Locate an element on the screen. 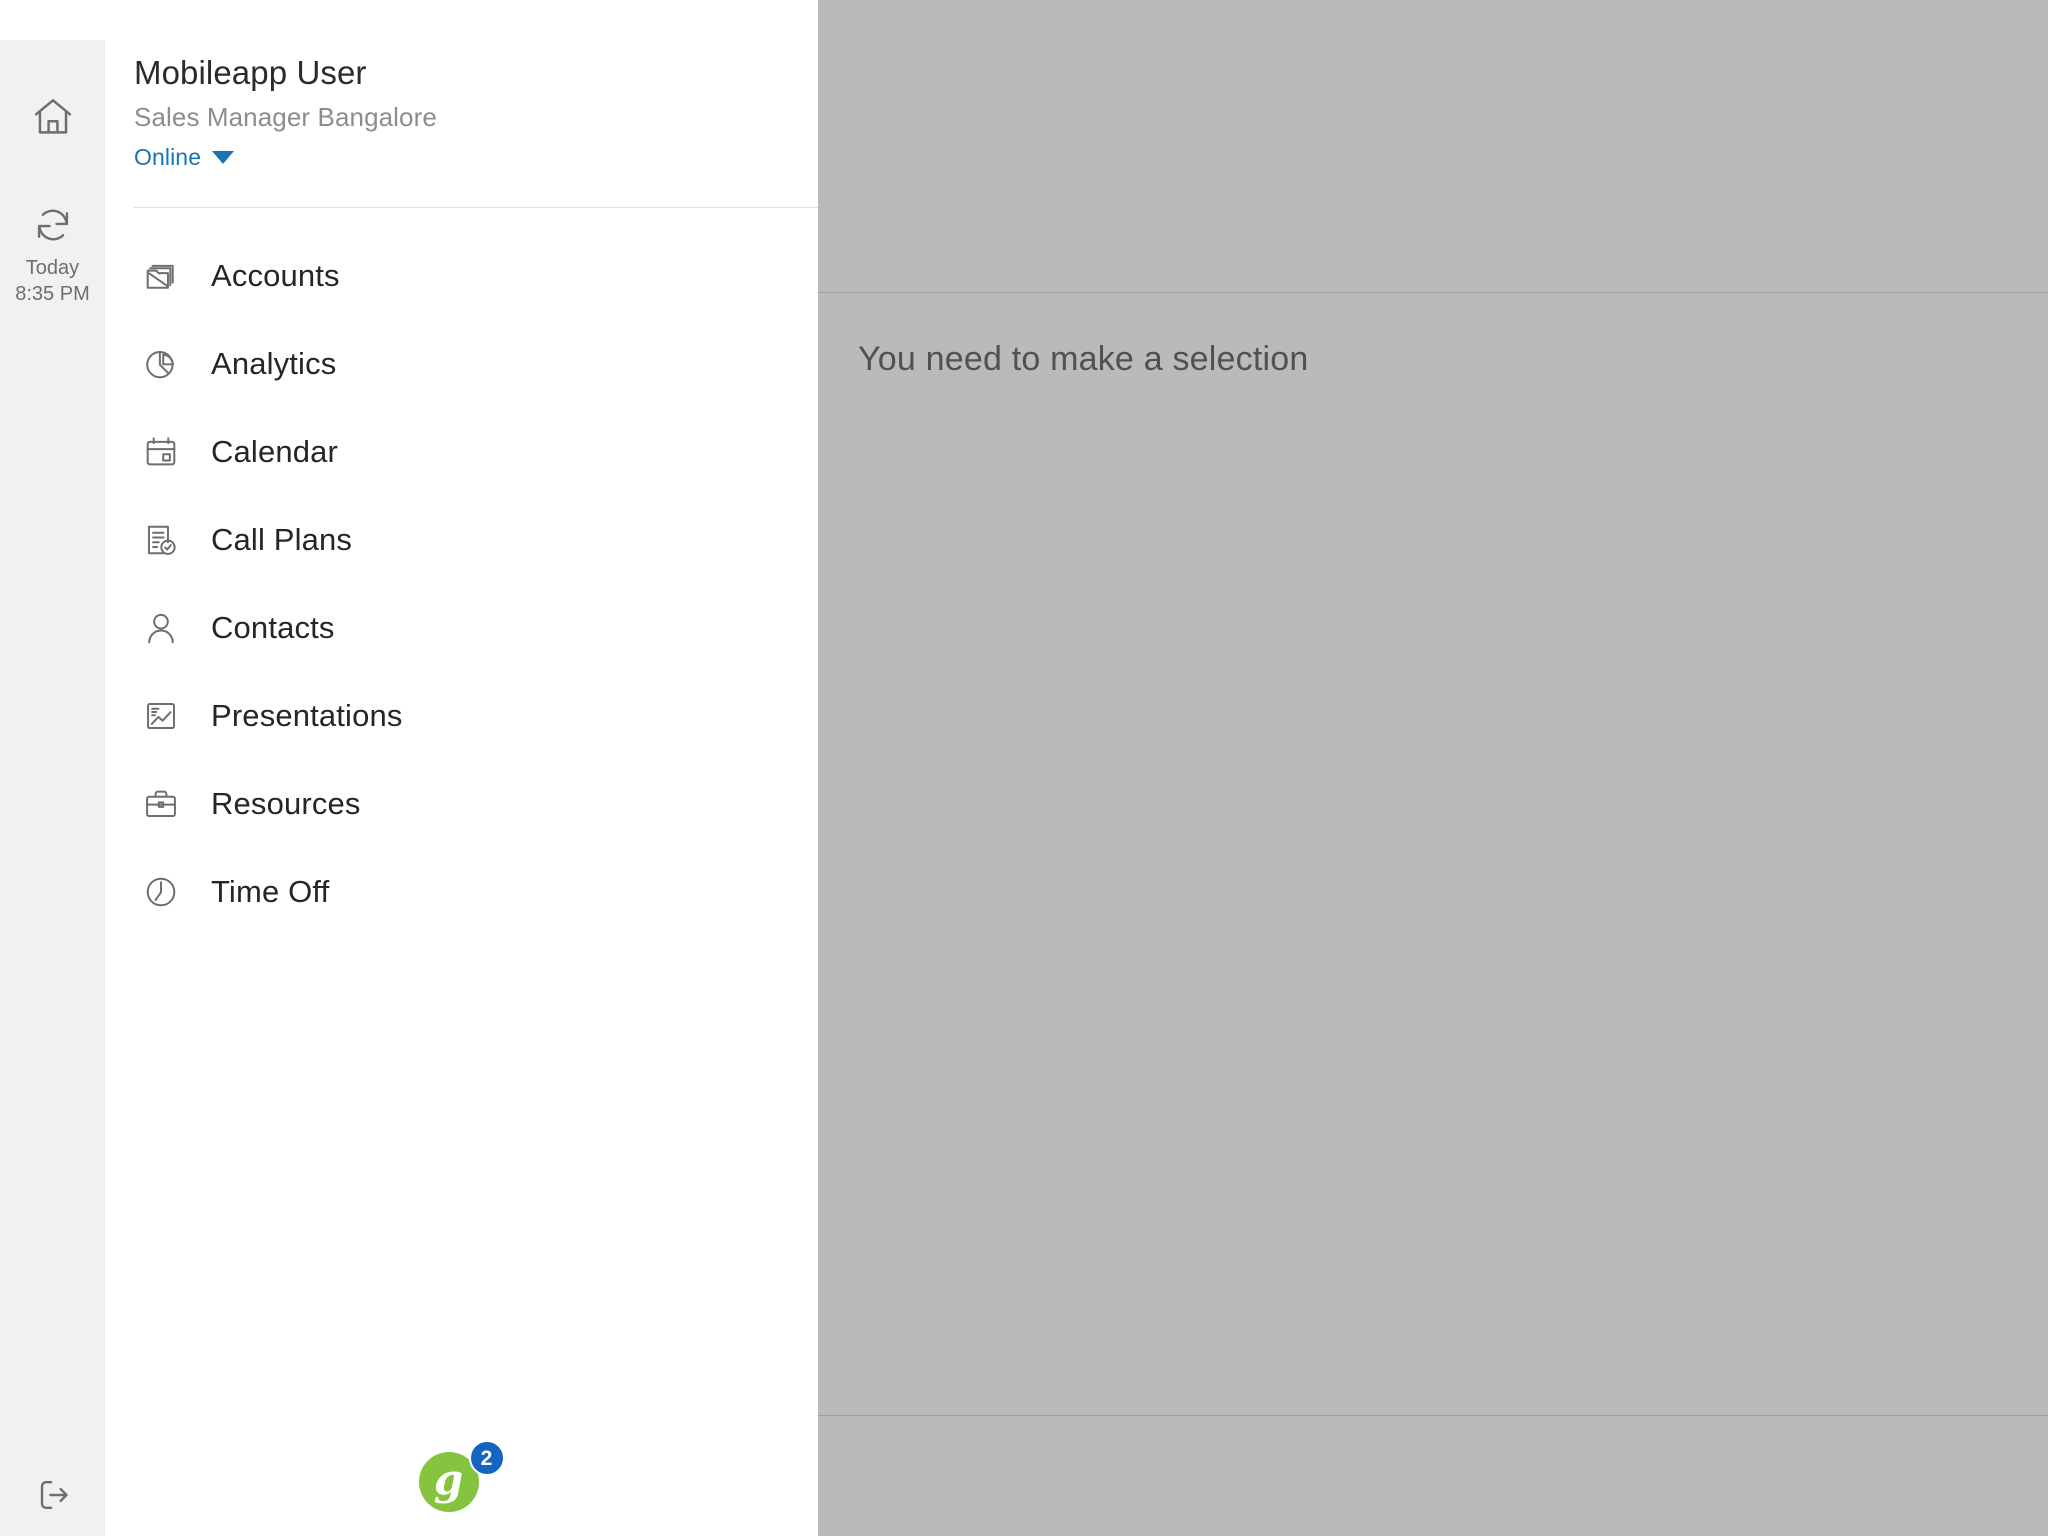  sync-day-label: Today is located at coordinates (52, 267).